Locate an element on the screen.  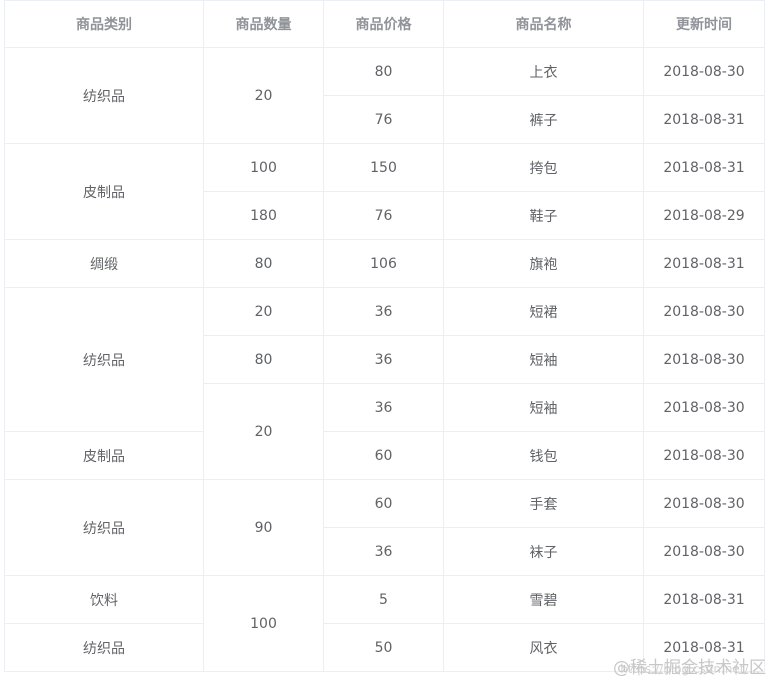
table-row: 皮制品 100 150 挎包 2018-08-31 is located at coordinates (384, 191).